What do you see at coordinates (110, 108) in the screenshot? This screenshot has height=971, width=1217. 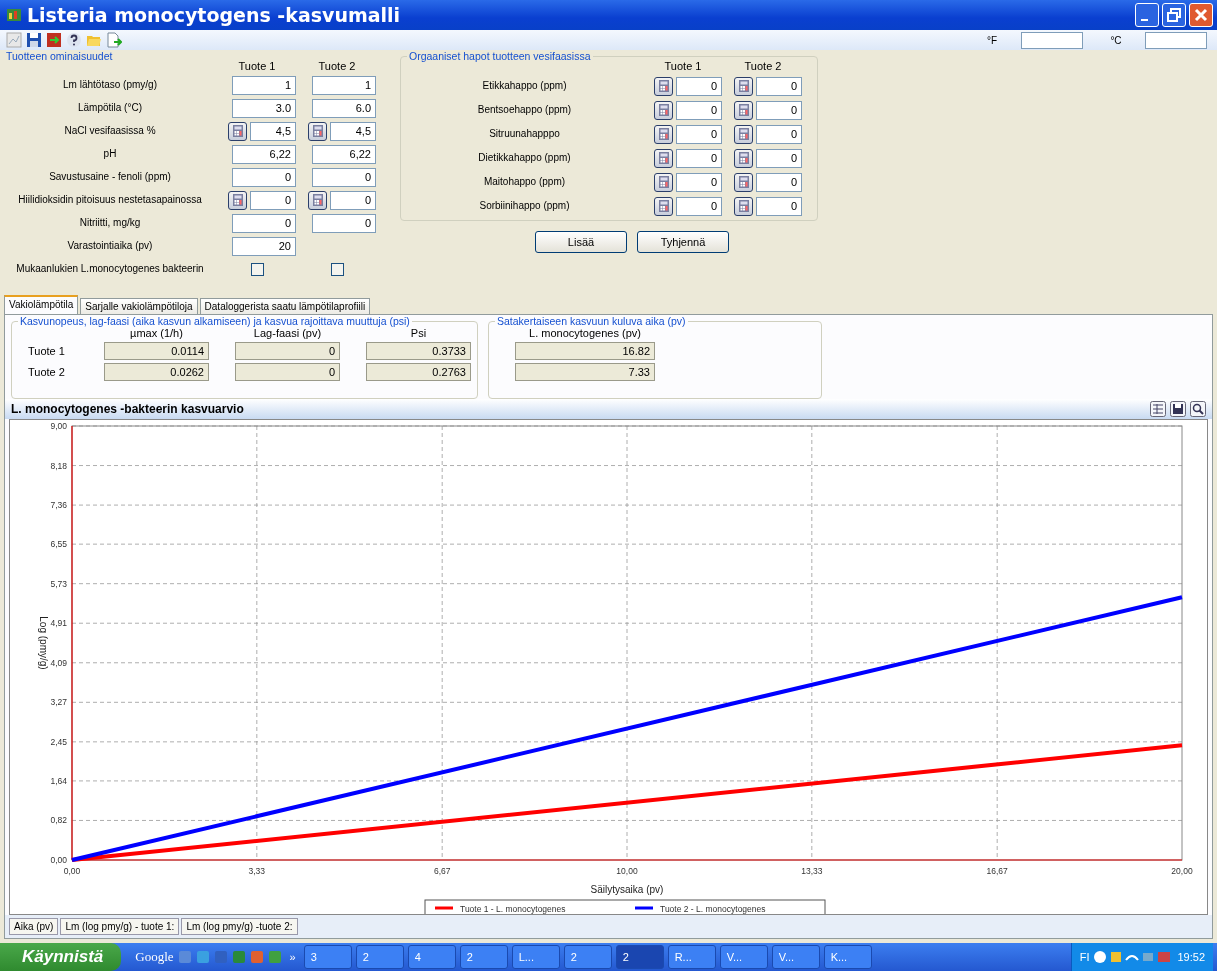 I see `field-label: Lämpötila (°C)` at bounding box center [110, 108].